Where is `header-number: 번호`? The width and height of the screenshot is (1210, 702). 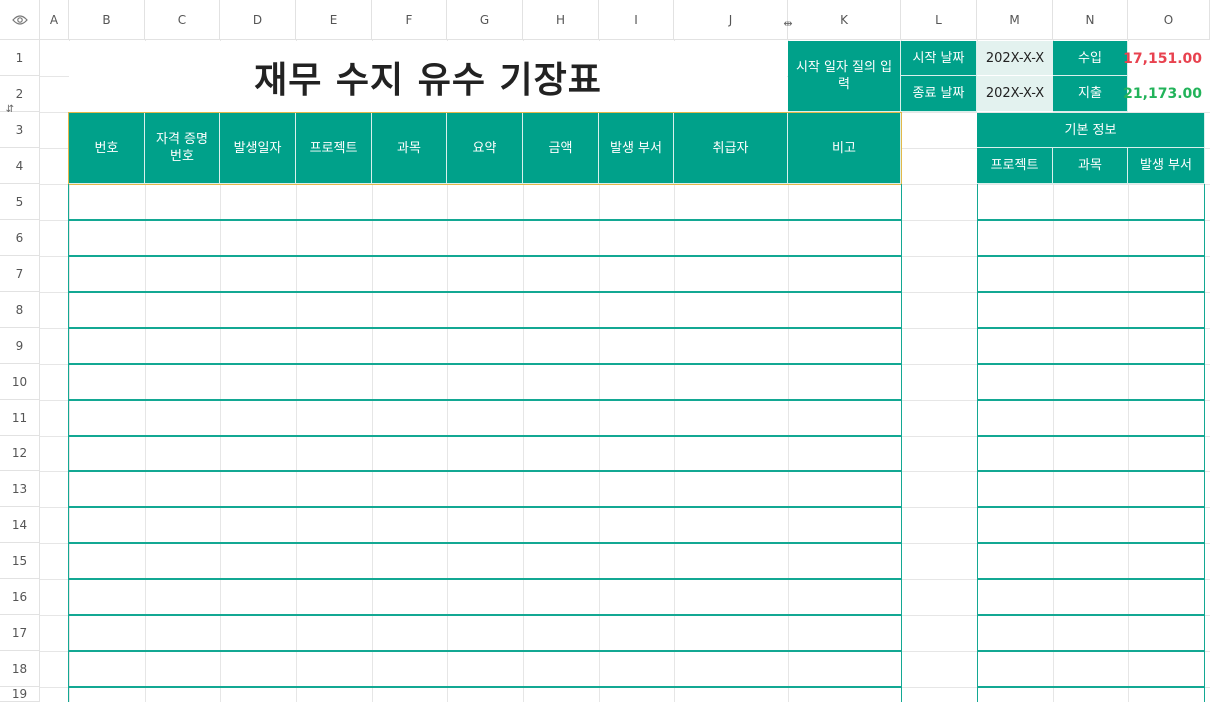
header-number: 번호 is located at coordinates (107, 148).